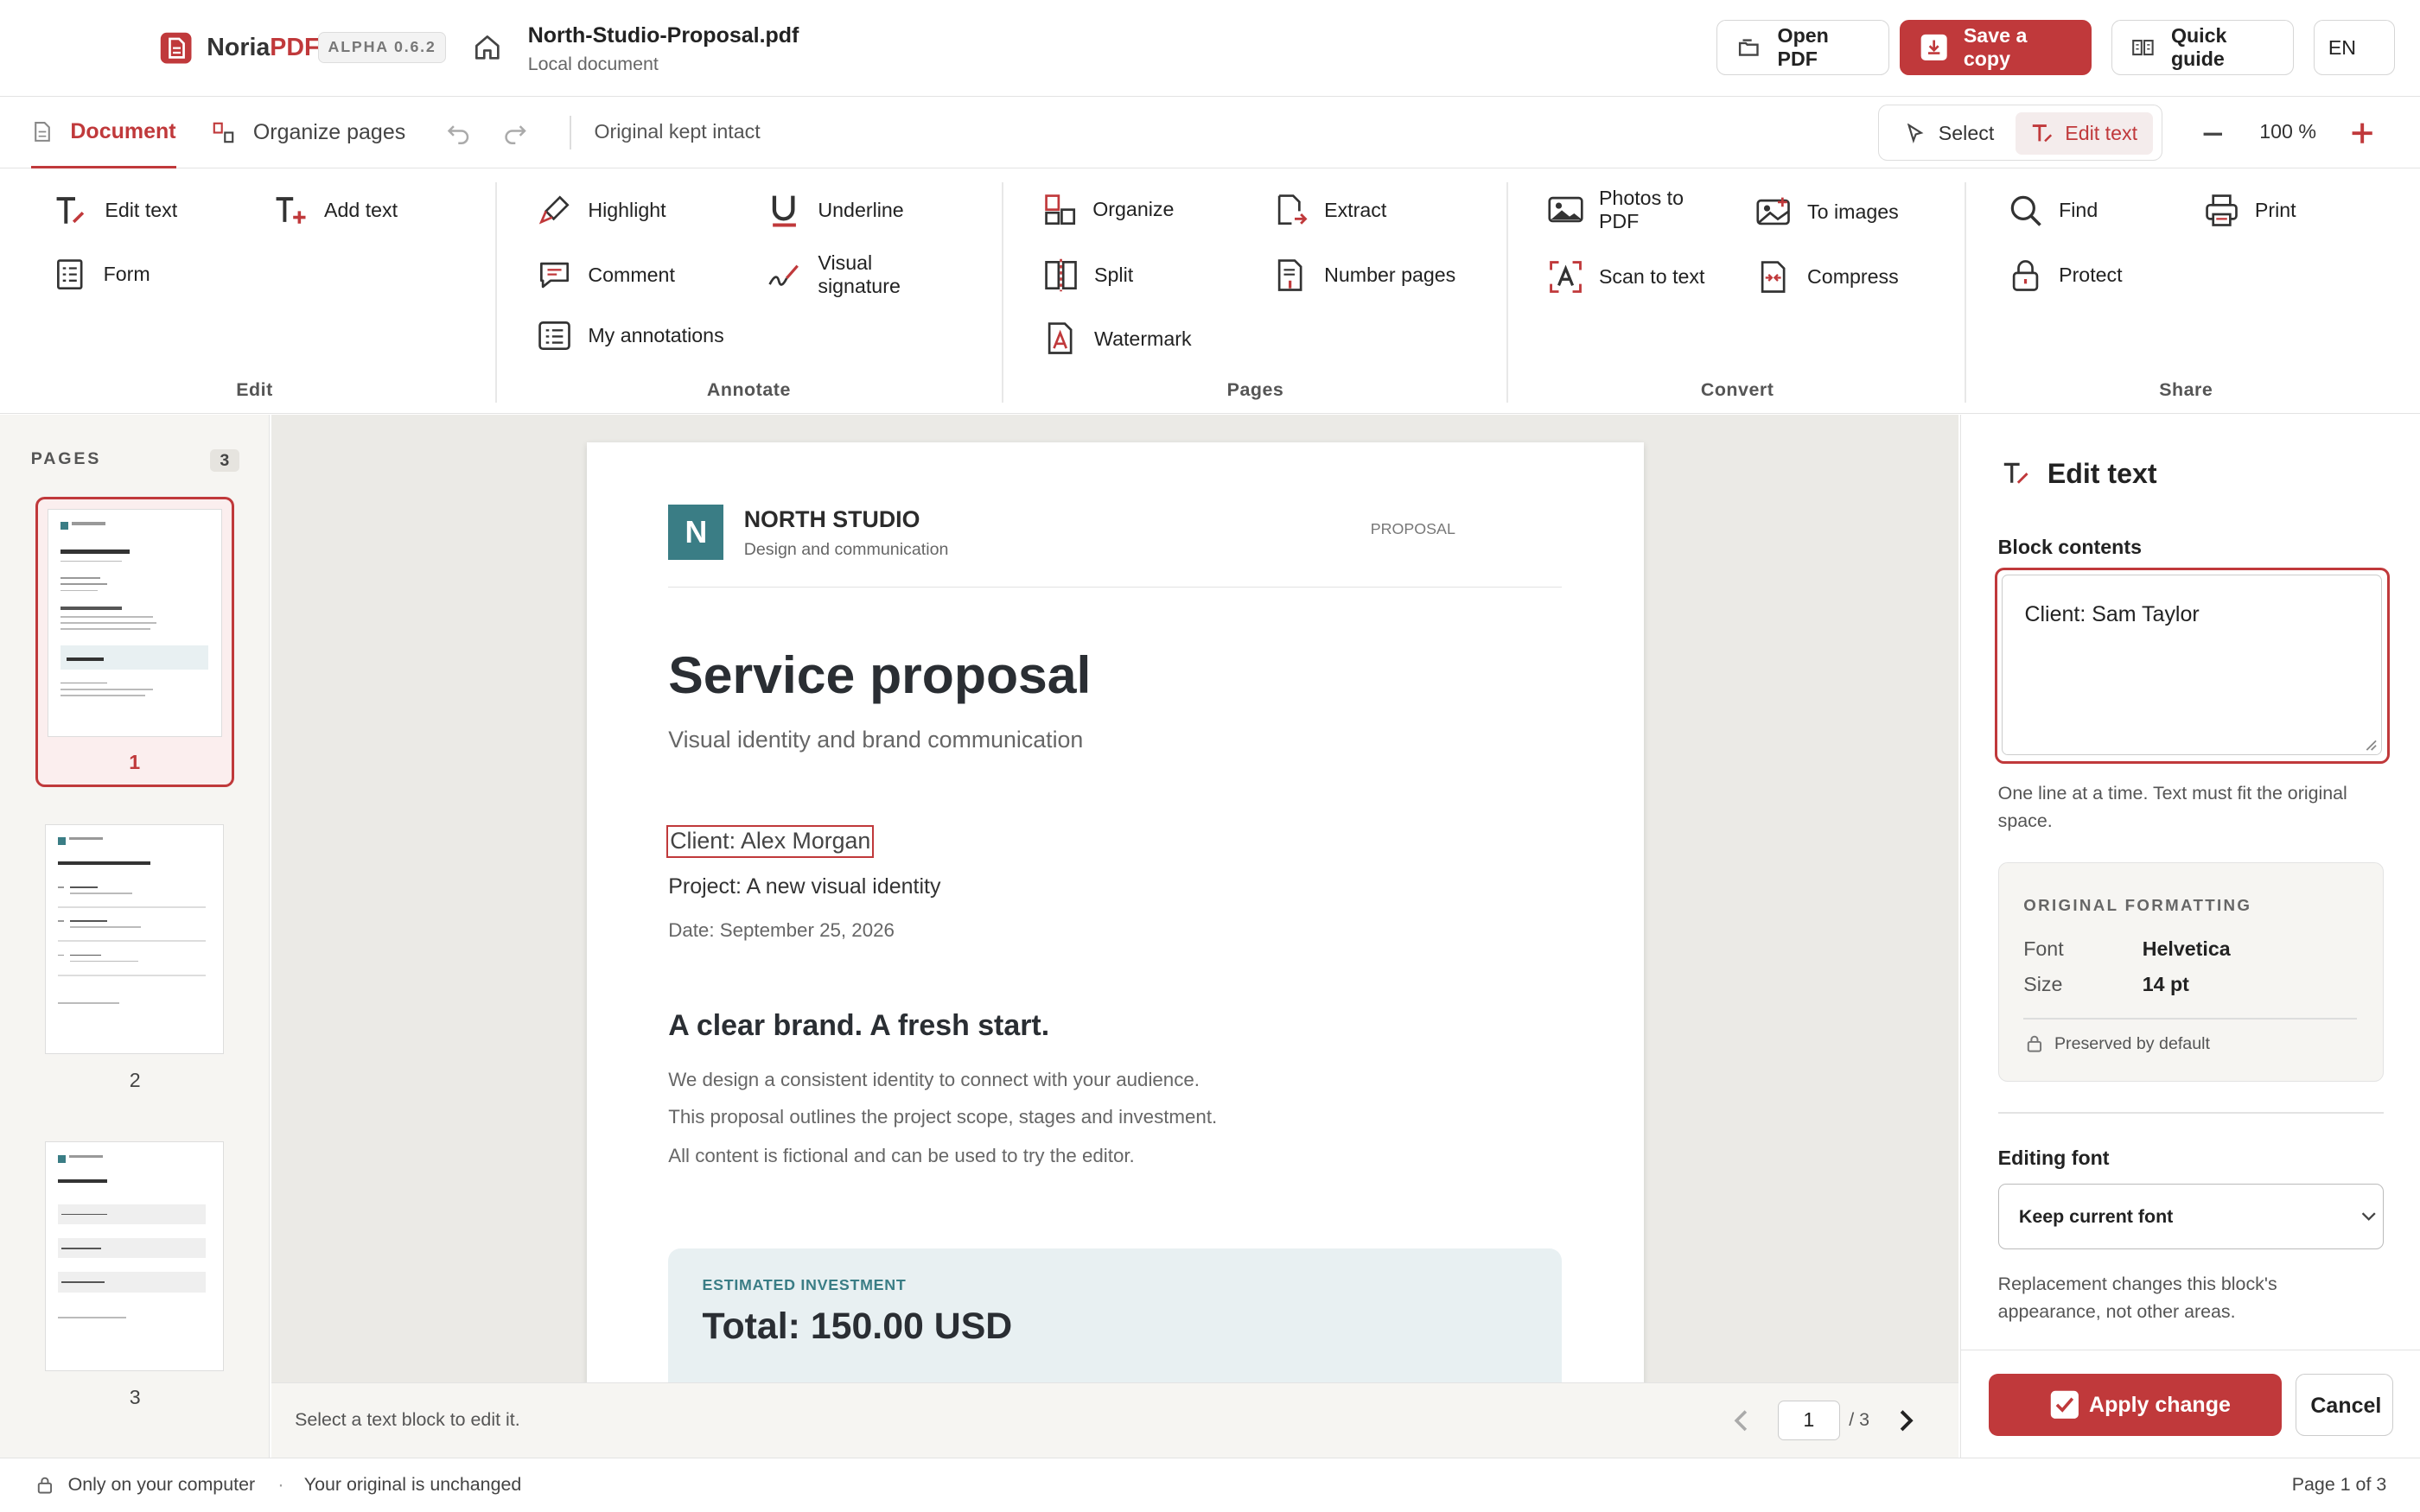  Describe the element at coordinates (135, 1396) in the screenshot. I see `page-number: 3` at that location.